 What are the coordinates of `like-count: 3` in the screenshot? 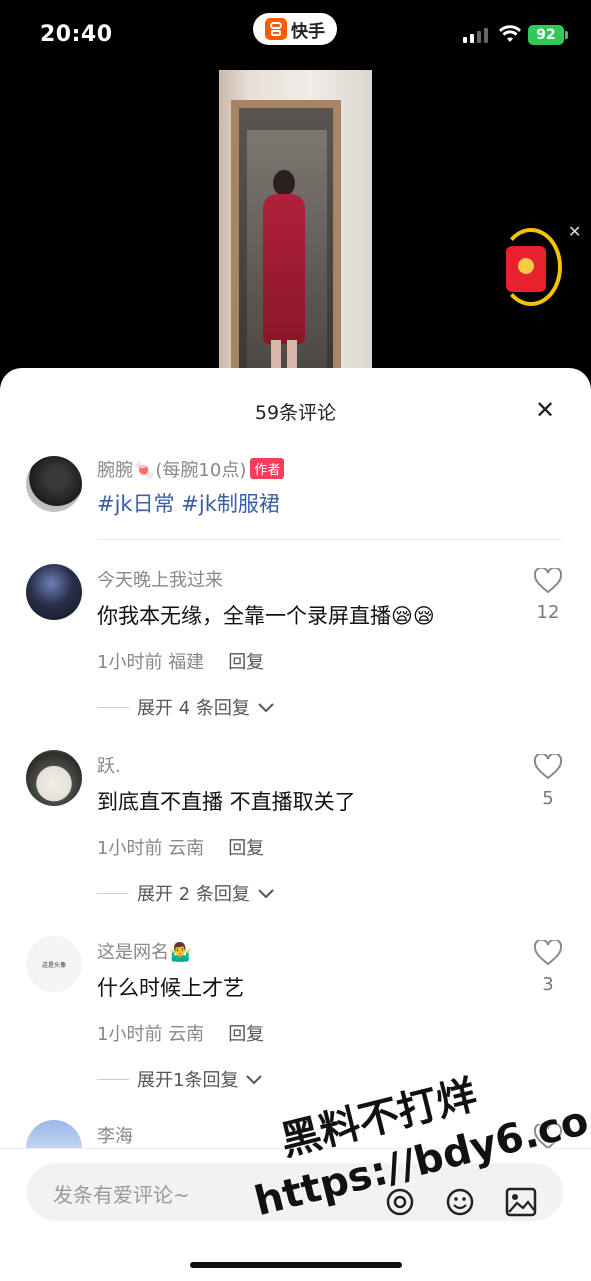 It's located at (548, 984).